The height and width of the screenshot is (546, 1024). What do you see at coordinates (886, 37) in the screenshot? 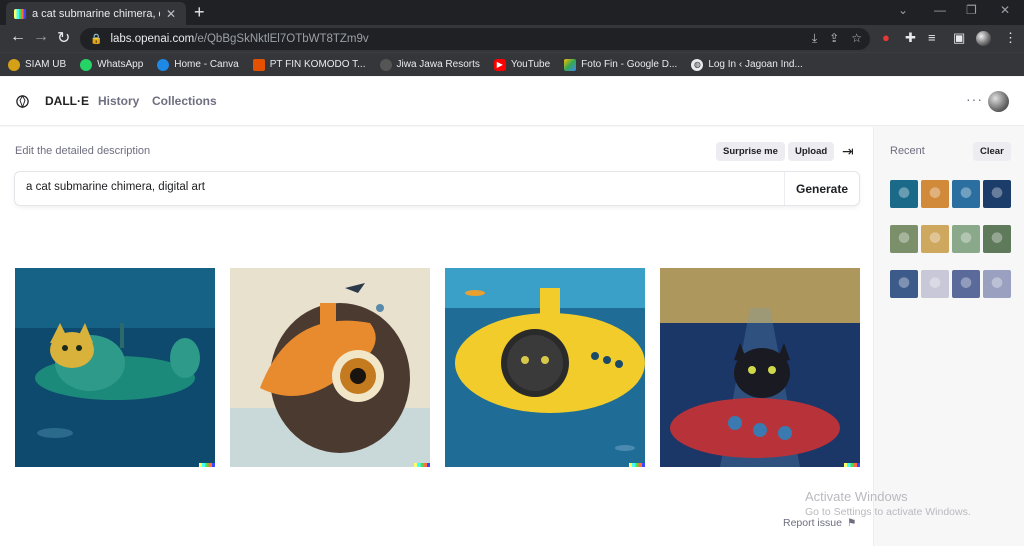
I see `extension-icon: ●` at bounding box center [886, 37].